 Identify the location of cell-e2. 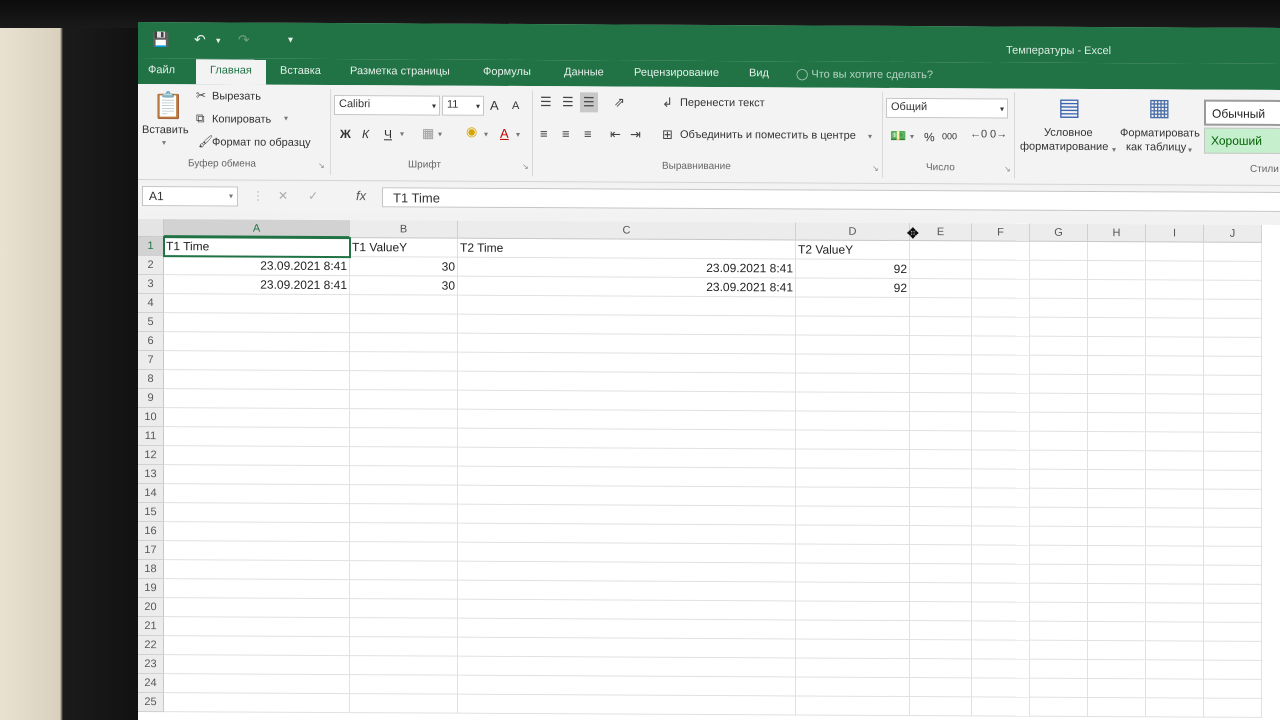
(941, 270).